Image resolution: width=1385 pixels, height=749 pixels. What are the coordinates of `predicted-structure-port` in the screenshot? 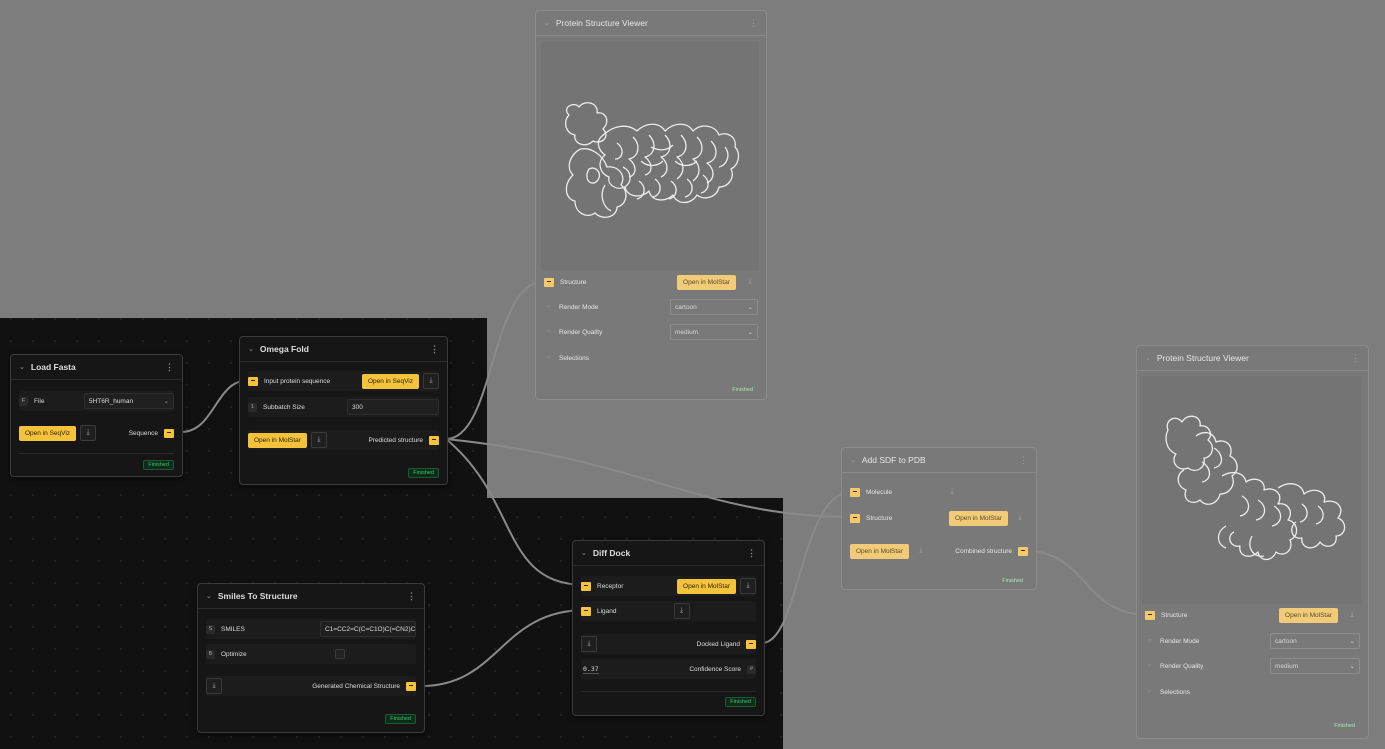 It's located at (434, 440).